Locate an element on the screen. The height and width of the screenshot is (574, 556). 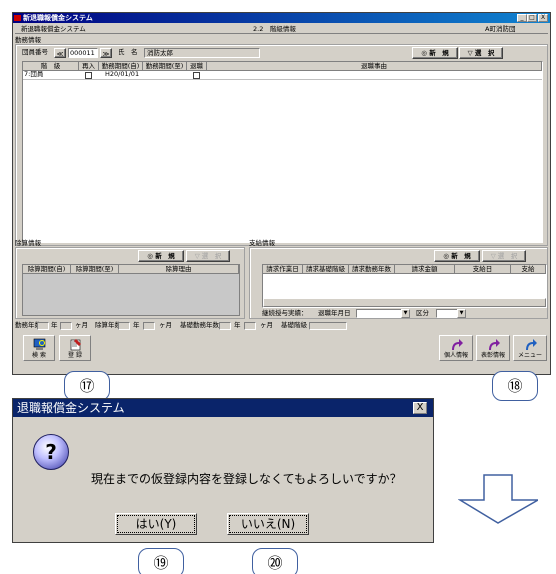
kinmu-new-button: ◎ 新 規 is located at coordinates (435, 53).